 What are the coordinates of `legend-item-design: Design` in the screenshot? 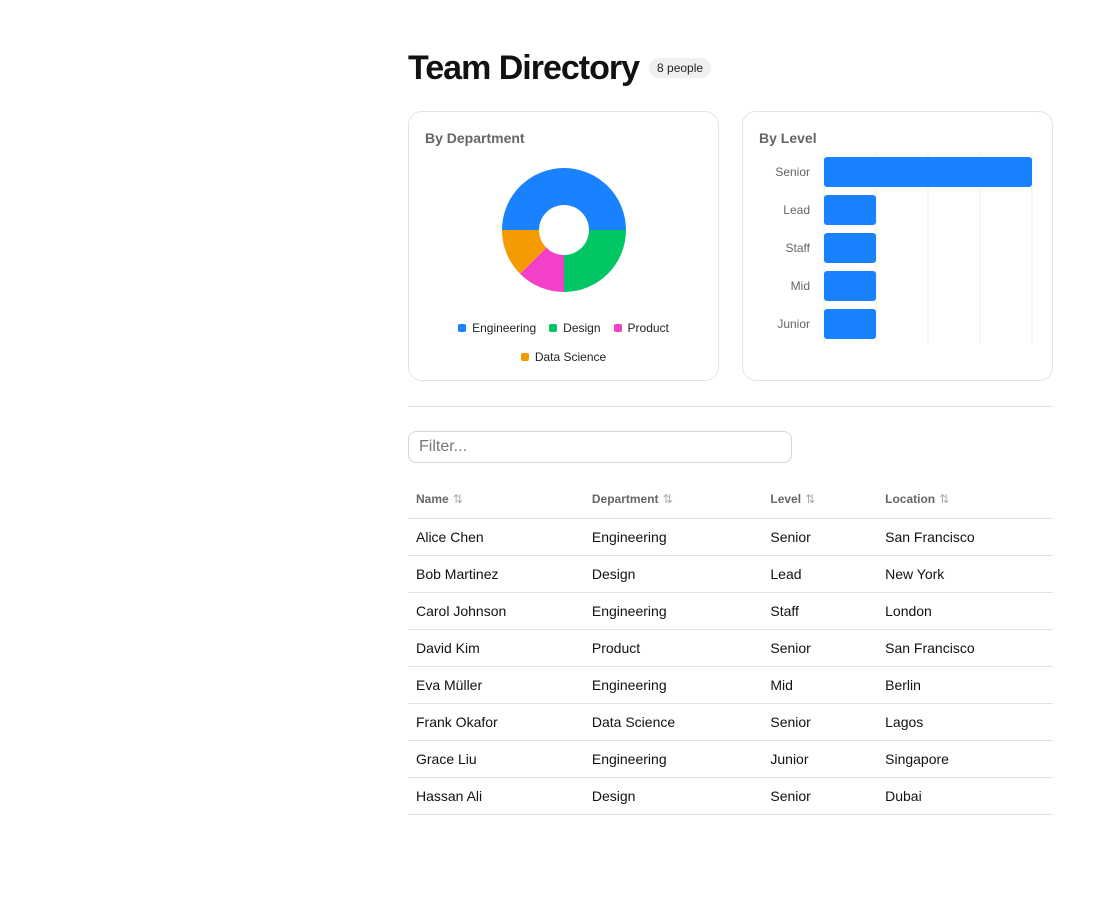 It's located at (575, 328).